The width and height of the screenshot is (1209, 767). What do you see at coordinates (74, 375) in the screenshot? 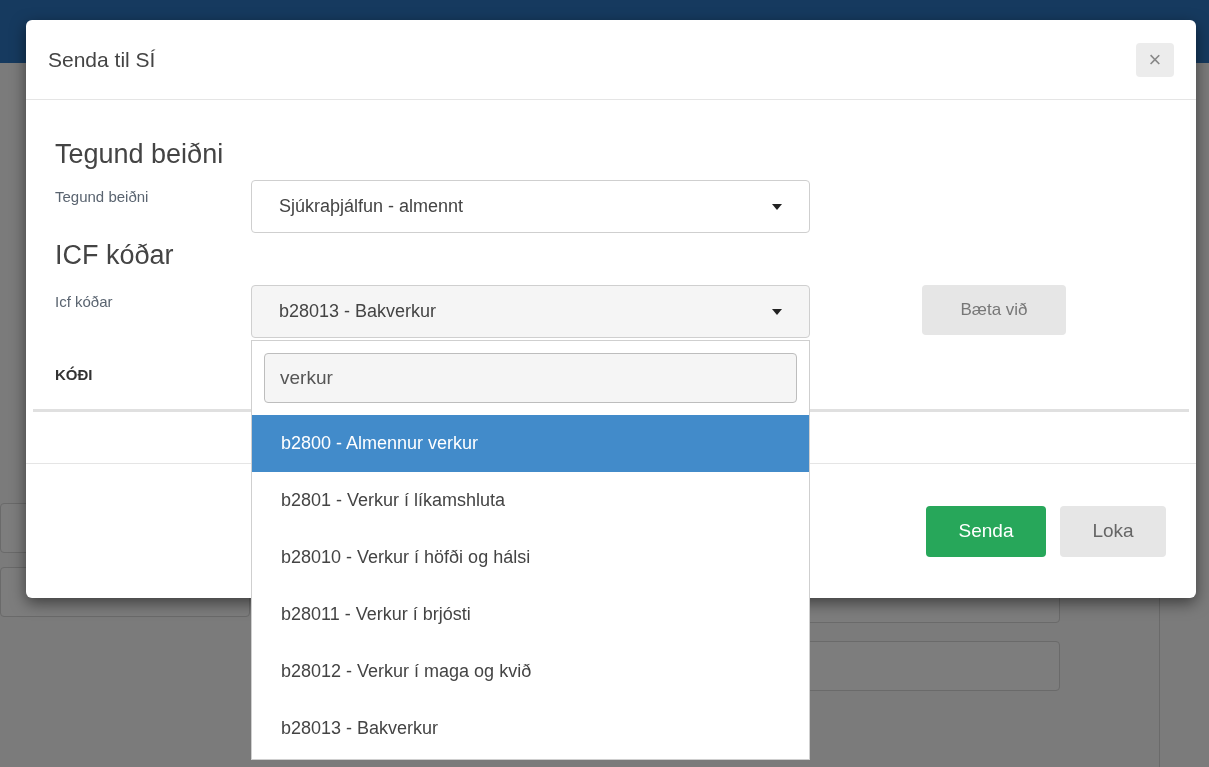
I see `column-header: KÓÐI` at bounding box center [74, 375].